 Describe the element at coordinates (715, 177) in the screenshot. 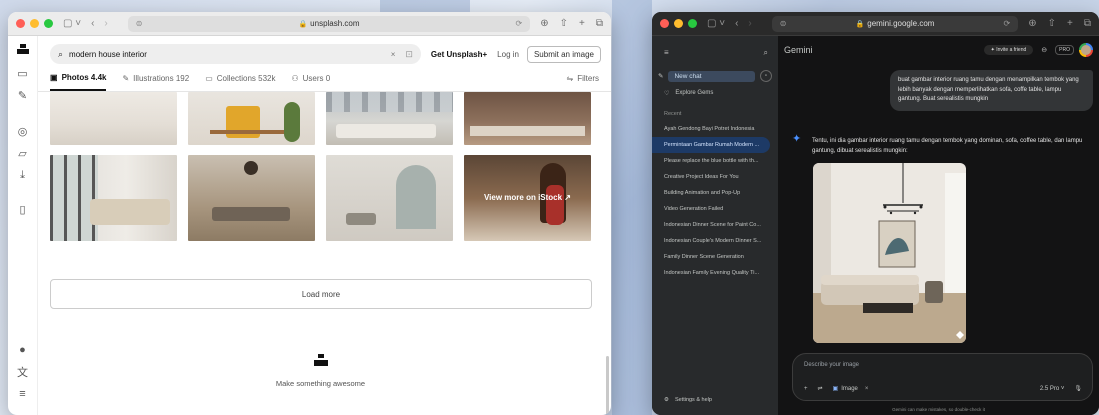

I see `recent-chat-item: Creative Project Ideas For You` at that location.